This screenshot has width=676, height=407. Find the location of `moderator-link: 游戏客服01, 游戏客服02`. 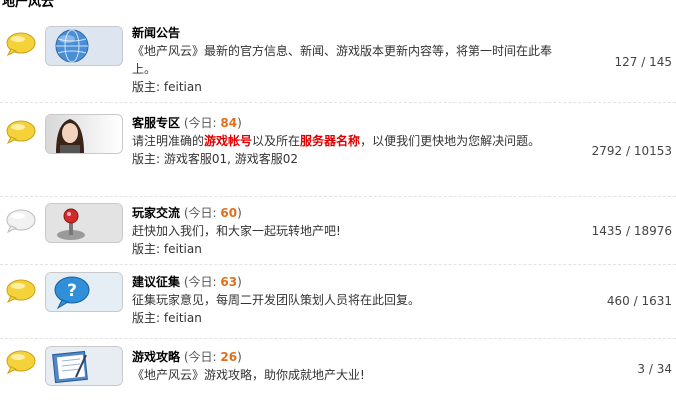

moderator-link: 游戏客服01, 游戏客服02 is located at coordinates (231, 159).